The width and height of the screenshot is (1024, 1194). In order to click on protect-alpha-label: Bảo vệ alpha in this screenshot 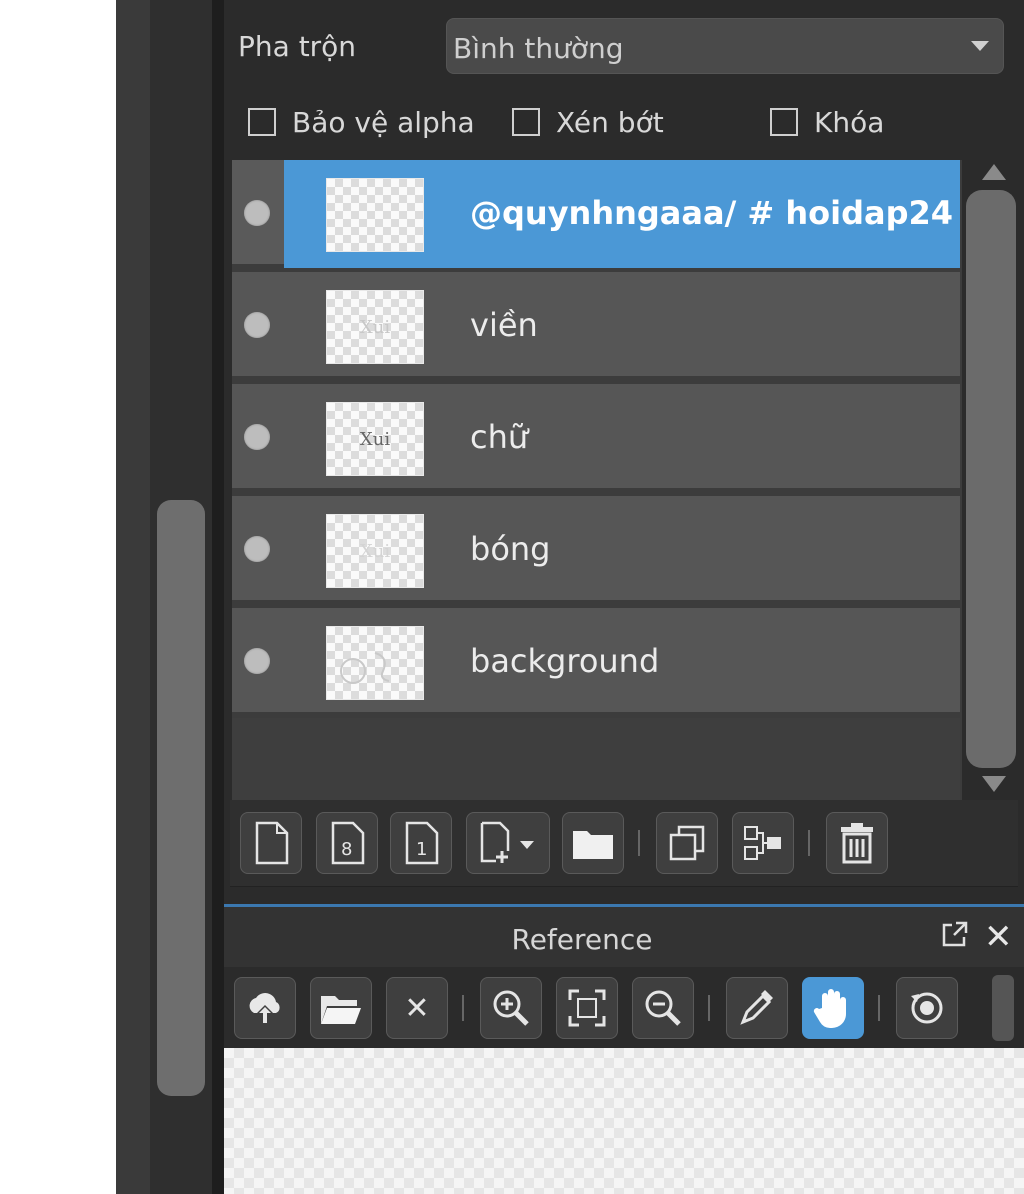, I will do `click(383, 122)`.